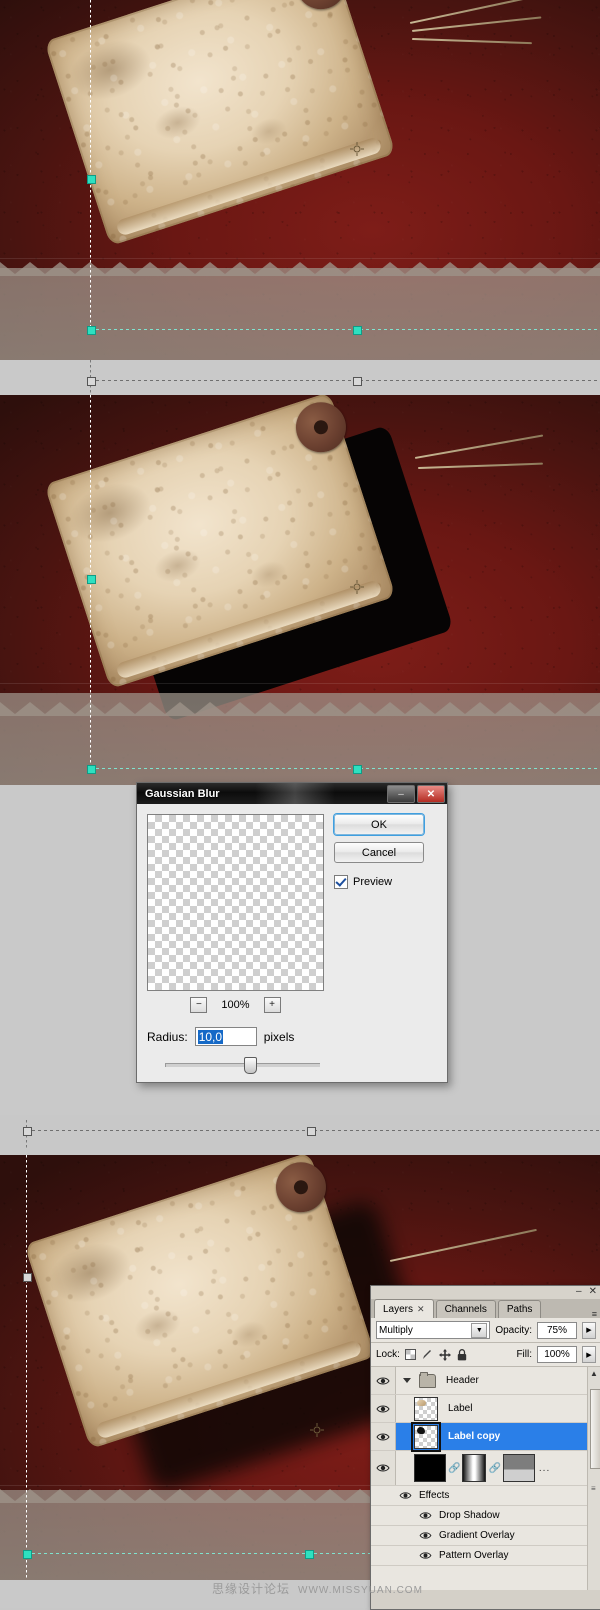  Describe the element at coordinates (474, 1436) in the screenshot. I see `layer-name: Label copy` at that location.